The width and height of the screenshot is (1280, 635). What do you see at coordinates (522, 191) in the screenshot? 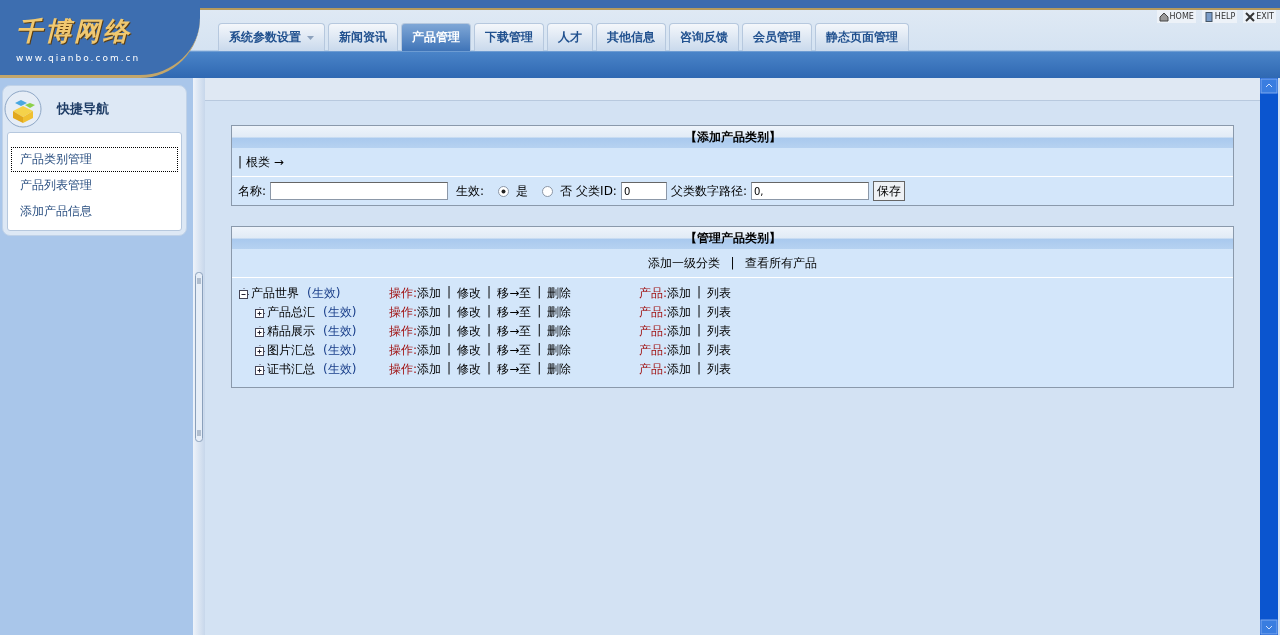
I see `radio-label: 是` at bounding box center [522, 191].